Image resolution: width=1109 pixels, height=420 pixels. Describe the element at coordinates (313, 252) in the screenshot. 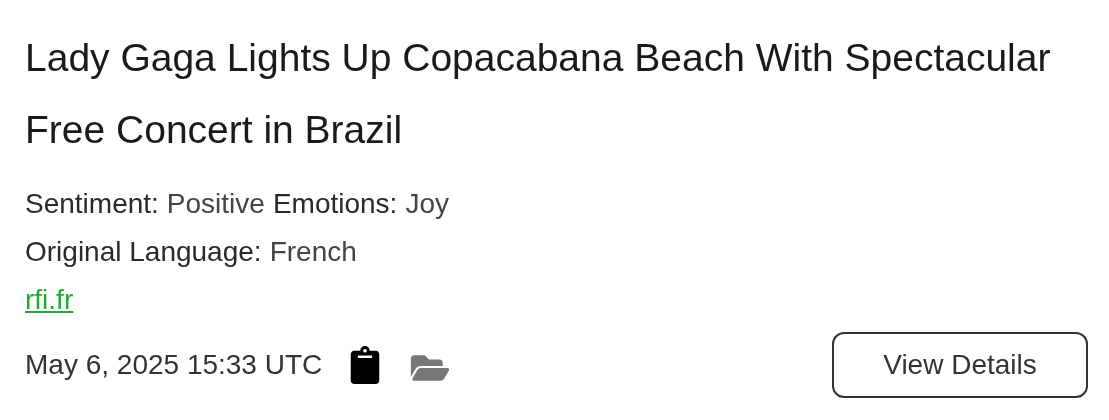

I see `field-value: French` at that location.